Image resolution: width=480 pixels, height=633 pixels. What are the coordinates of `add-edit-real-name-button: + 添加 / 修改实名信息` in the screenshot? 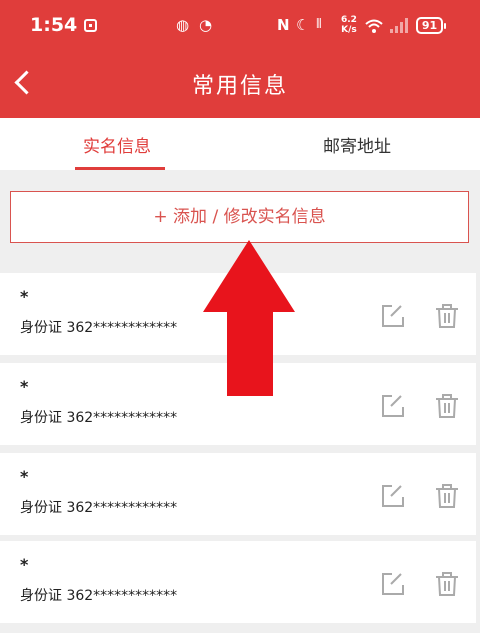 It's located at (239, 217).